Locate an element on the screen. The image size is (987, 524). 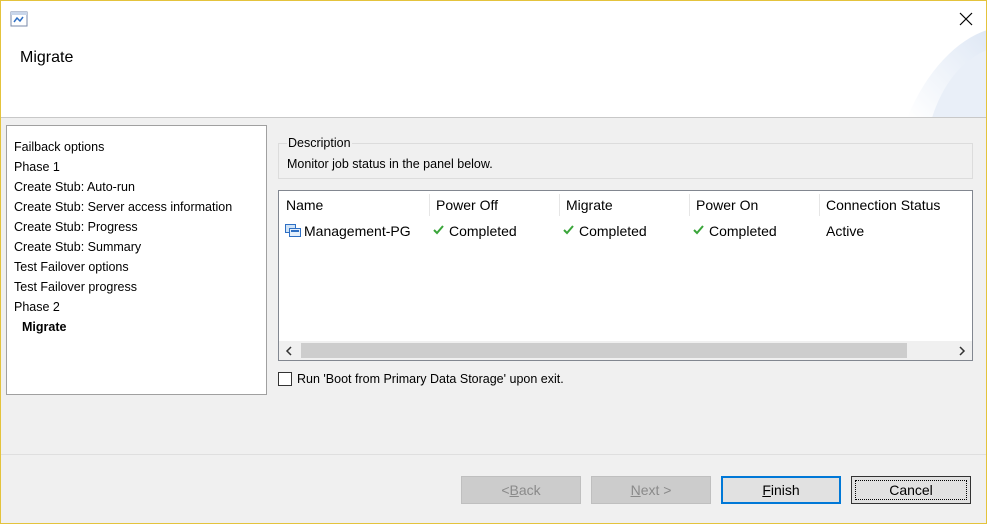
cancel-label: Cancel is located at coordinates (911, 490).